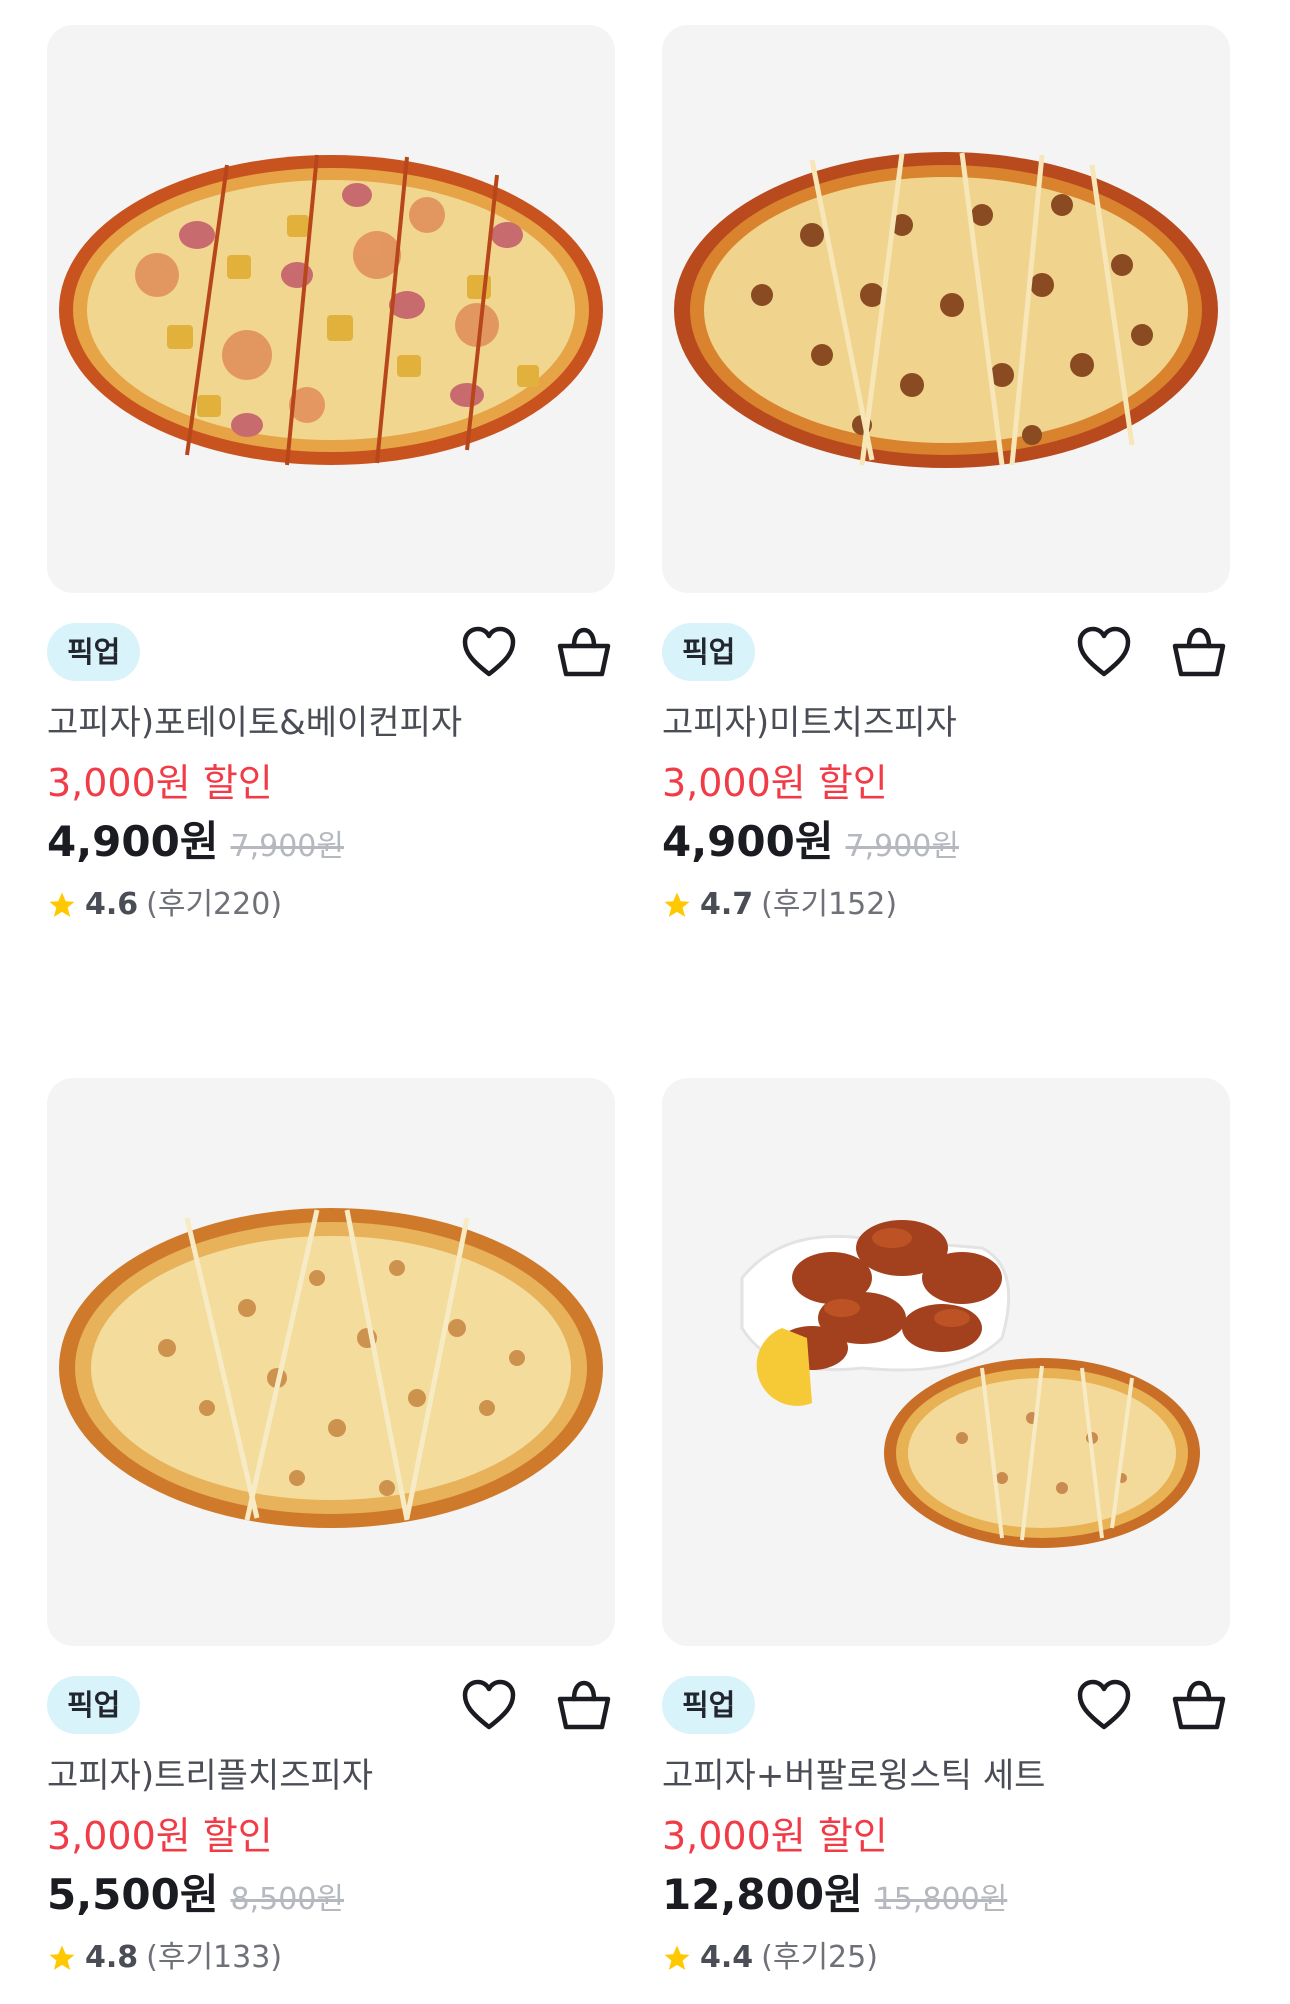  What do you see at coordinates (819, 1958) in the screenshot?
I see `review-count: (후기25)` at bounding box center [819, 1958].